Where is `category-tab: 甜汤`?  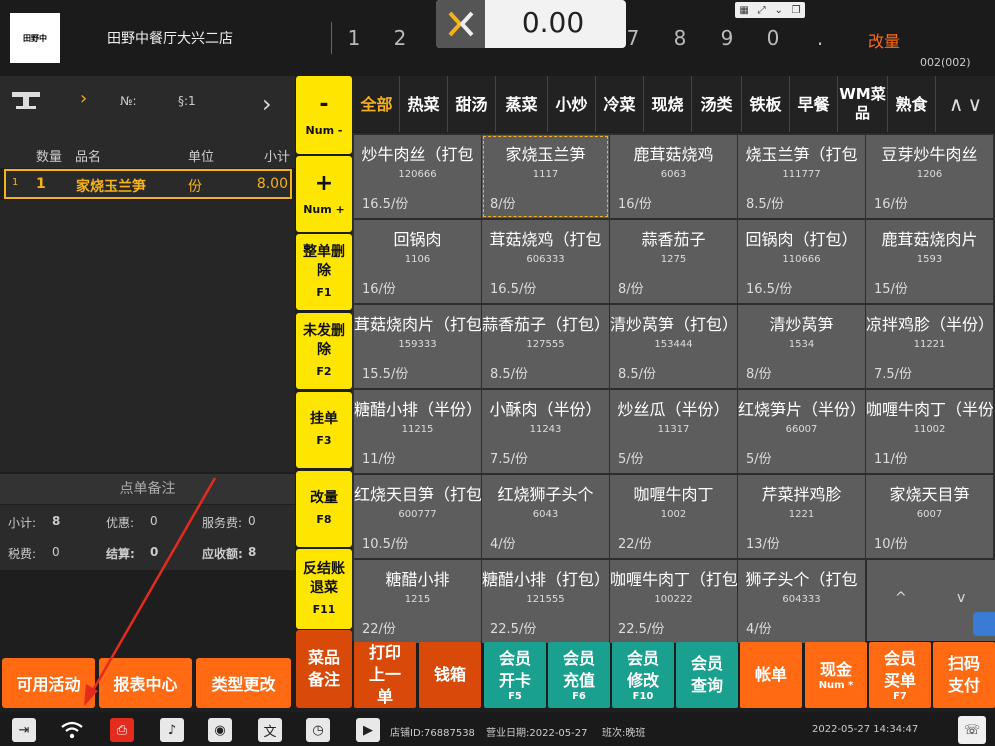 category-tab: 甜汤 is located at coordinates (472, 104).